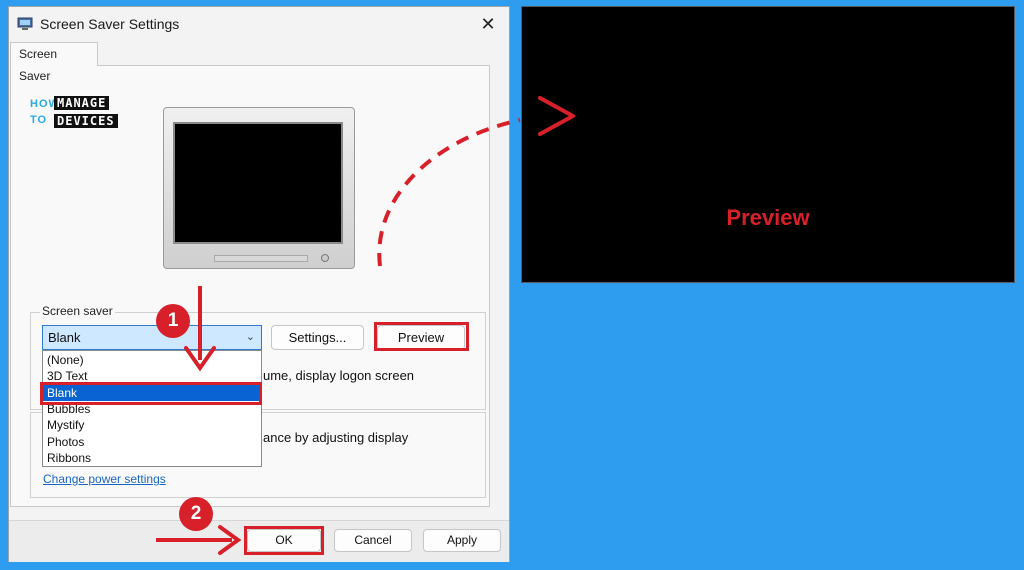  What do you see at coordinates (196, 514) in the screenshot?
I see `step2-badge: 2` at bounding box center [196, 514].